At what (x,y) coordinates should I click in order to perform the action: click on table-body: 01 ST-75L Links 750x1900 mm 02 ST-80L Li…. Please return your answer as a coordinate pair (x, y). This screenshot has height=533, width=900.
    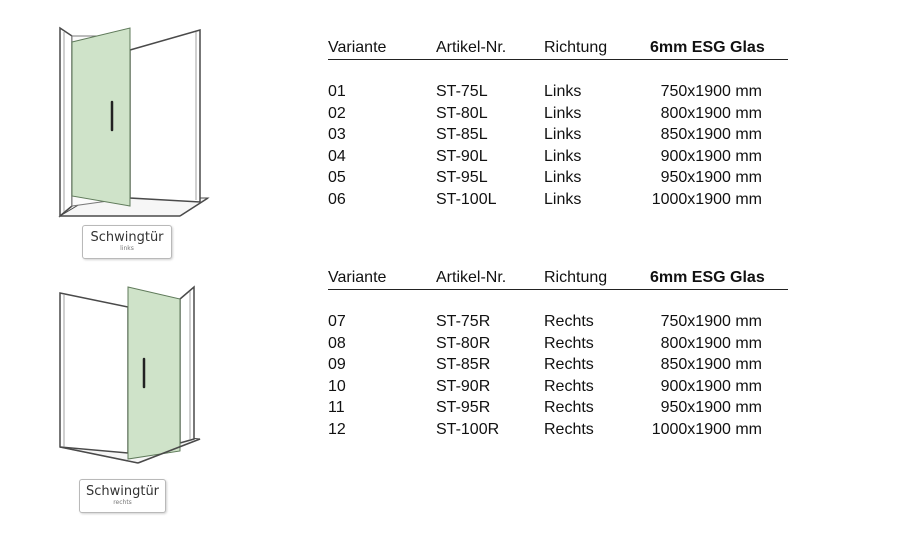
    Looking at the image, I should click on (558, 148).